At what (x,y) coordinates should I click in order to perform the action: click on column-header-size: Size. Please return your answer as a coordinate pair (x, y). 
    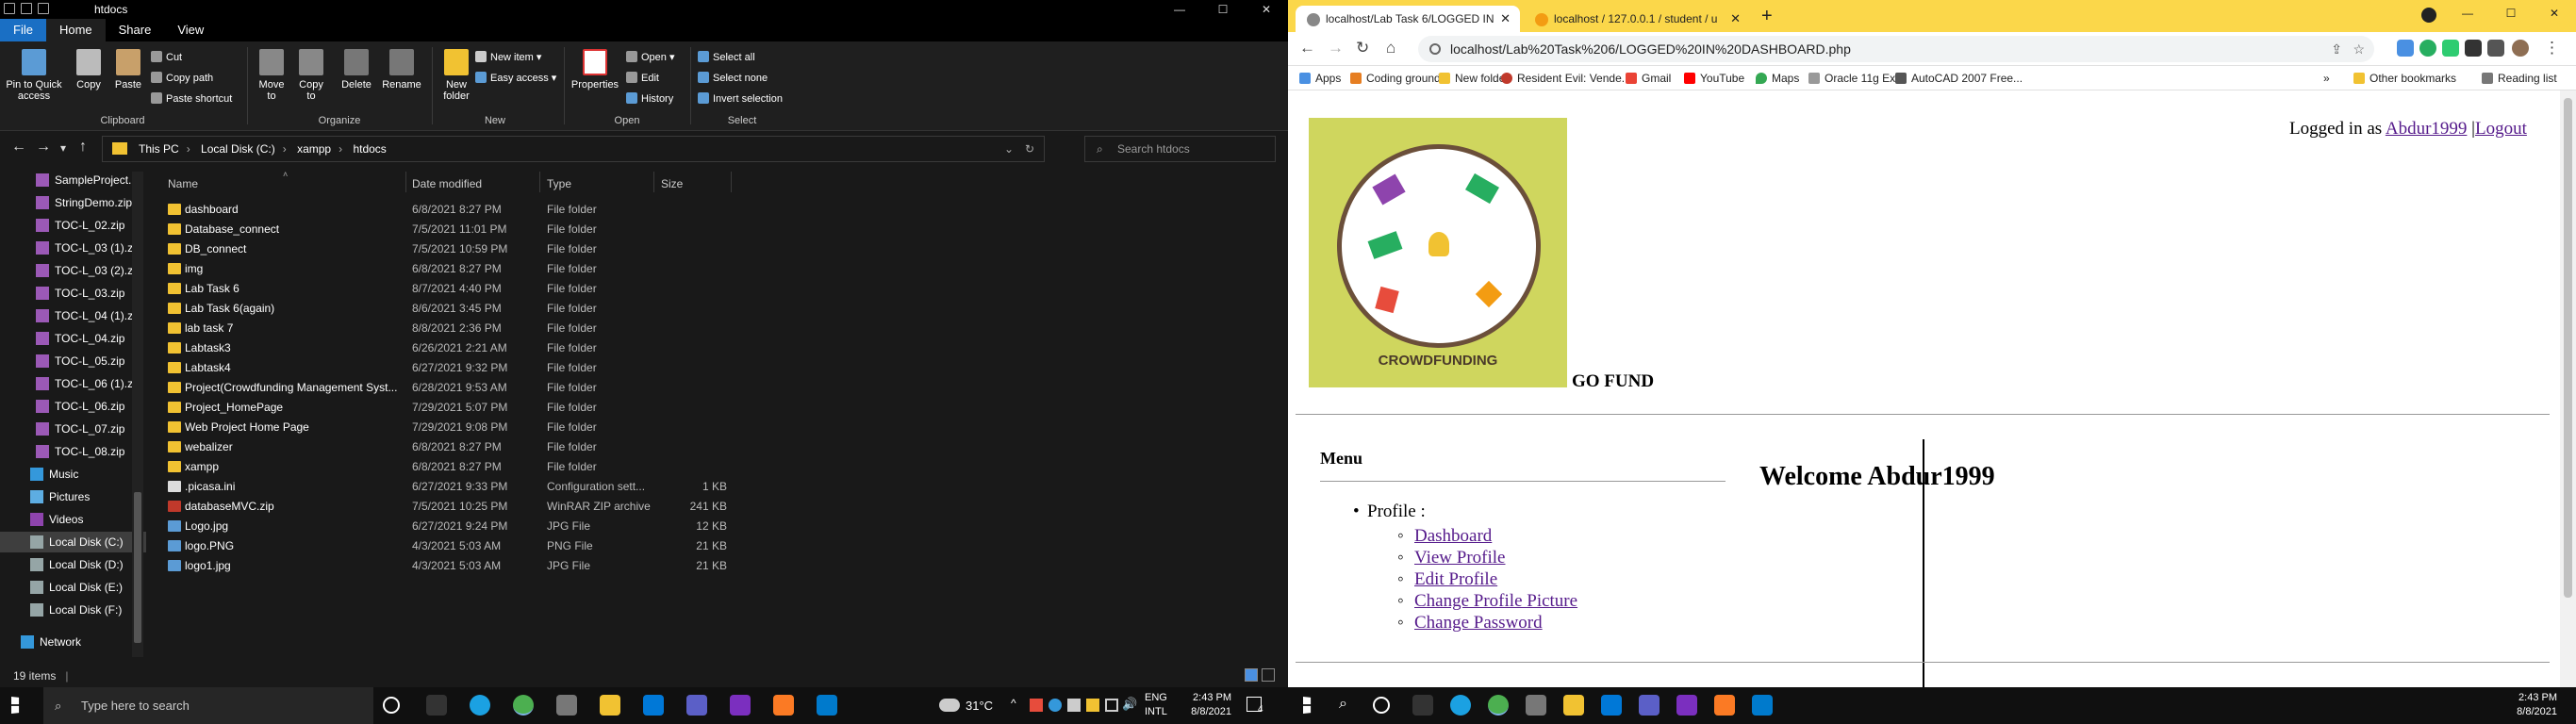
    Looking at the image, I should click on (672, 183).